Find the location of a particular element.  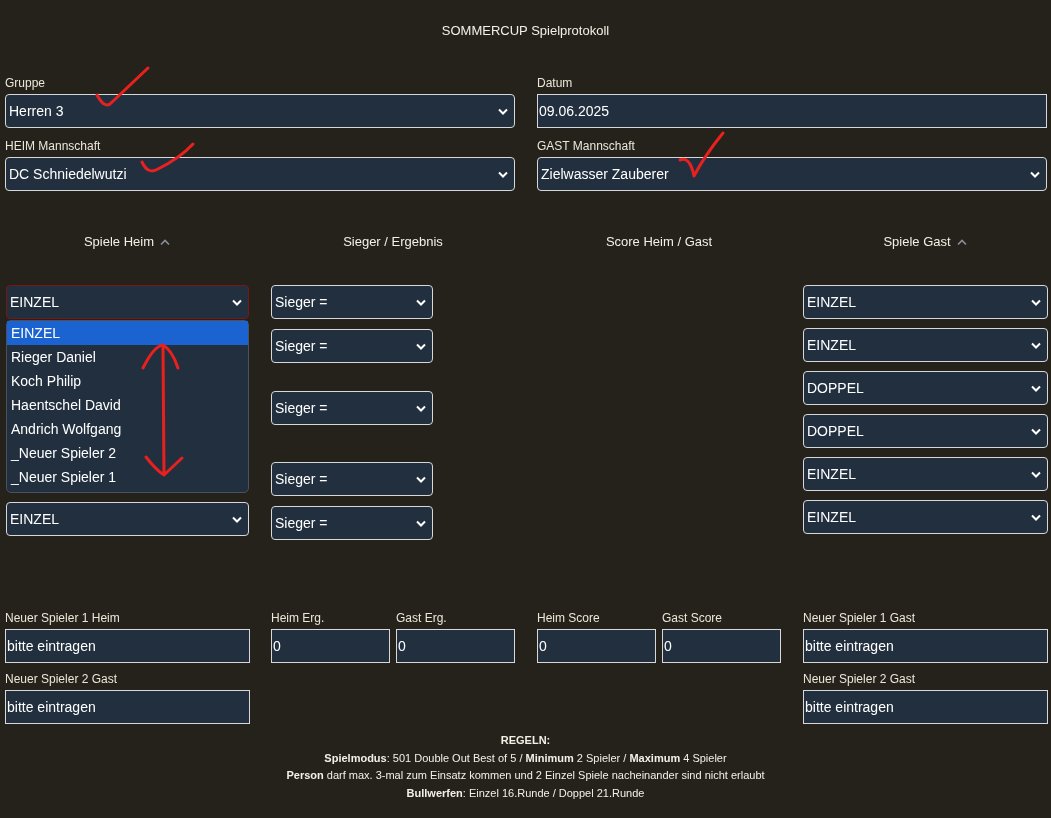

date-input-field: 09.06.2025 is located at coordinates (792, 111).